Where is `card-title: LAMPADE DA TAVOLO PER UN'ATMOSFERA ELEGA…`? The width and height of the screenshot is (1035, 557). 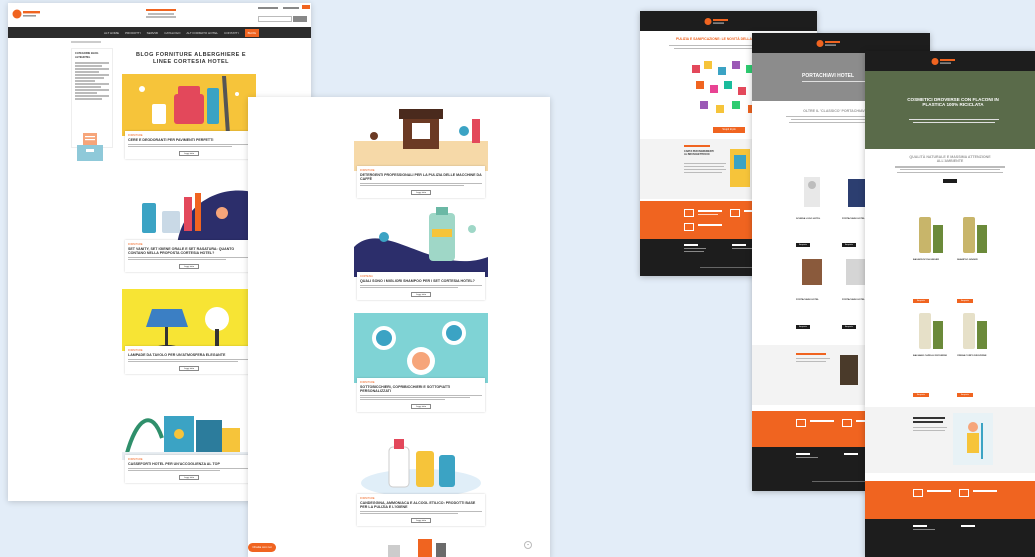 card-title: LAMPADE DA TAVOLO PER UN'ATMOSFERA ELEGA… is located at coordinates (189, 355).